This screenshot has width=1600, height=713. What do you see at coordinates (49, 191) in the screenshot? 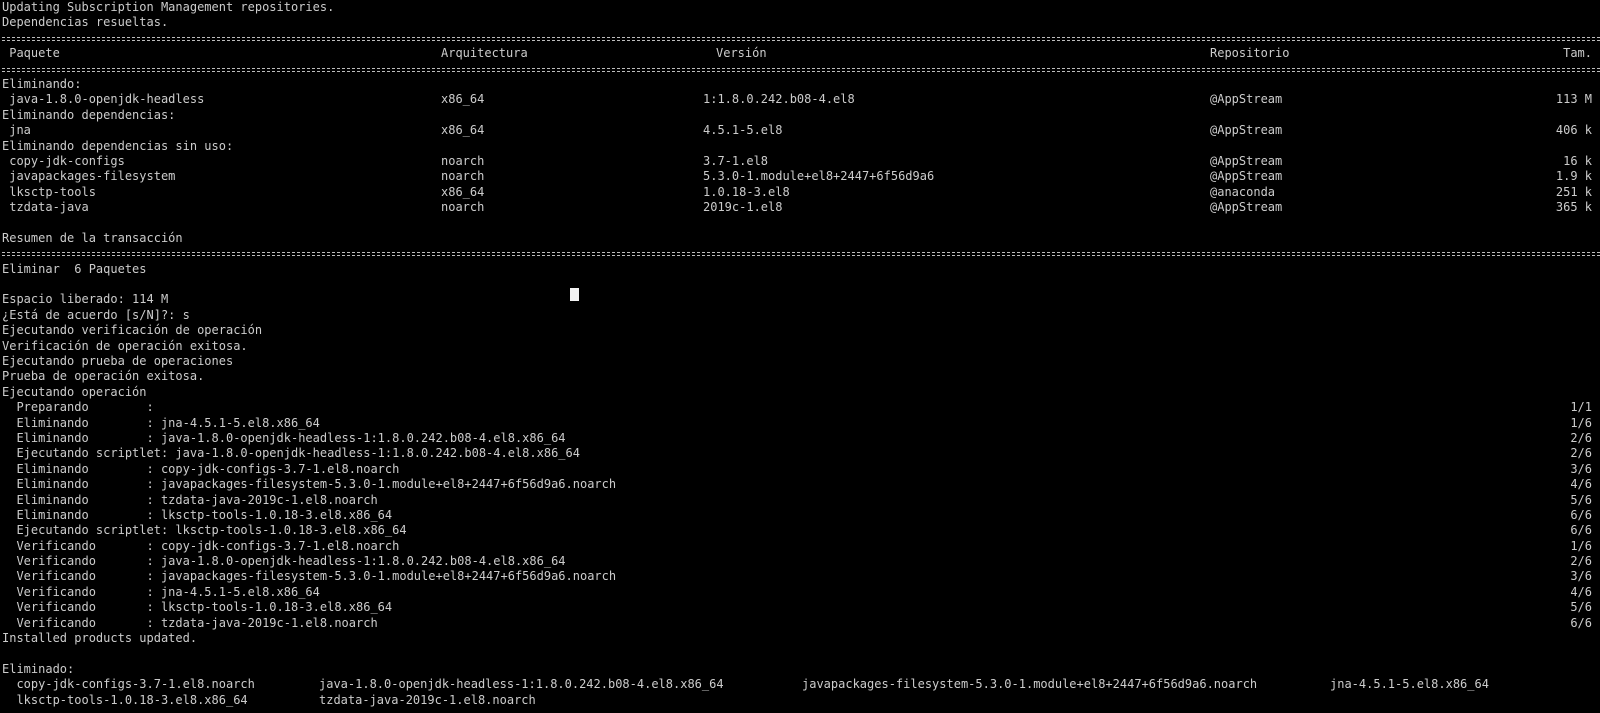
I see `row-package: lksctp-tools` at bounding box center [49, 191].